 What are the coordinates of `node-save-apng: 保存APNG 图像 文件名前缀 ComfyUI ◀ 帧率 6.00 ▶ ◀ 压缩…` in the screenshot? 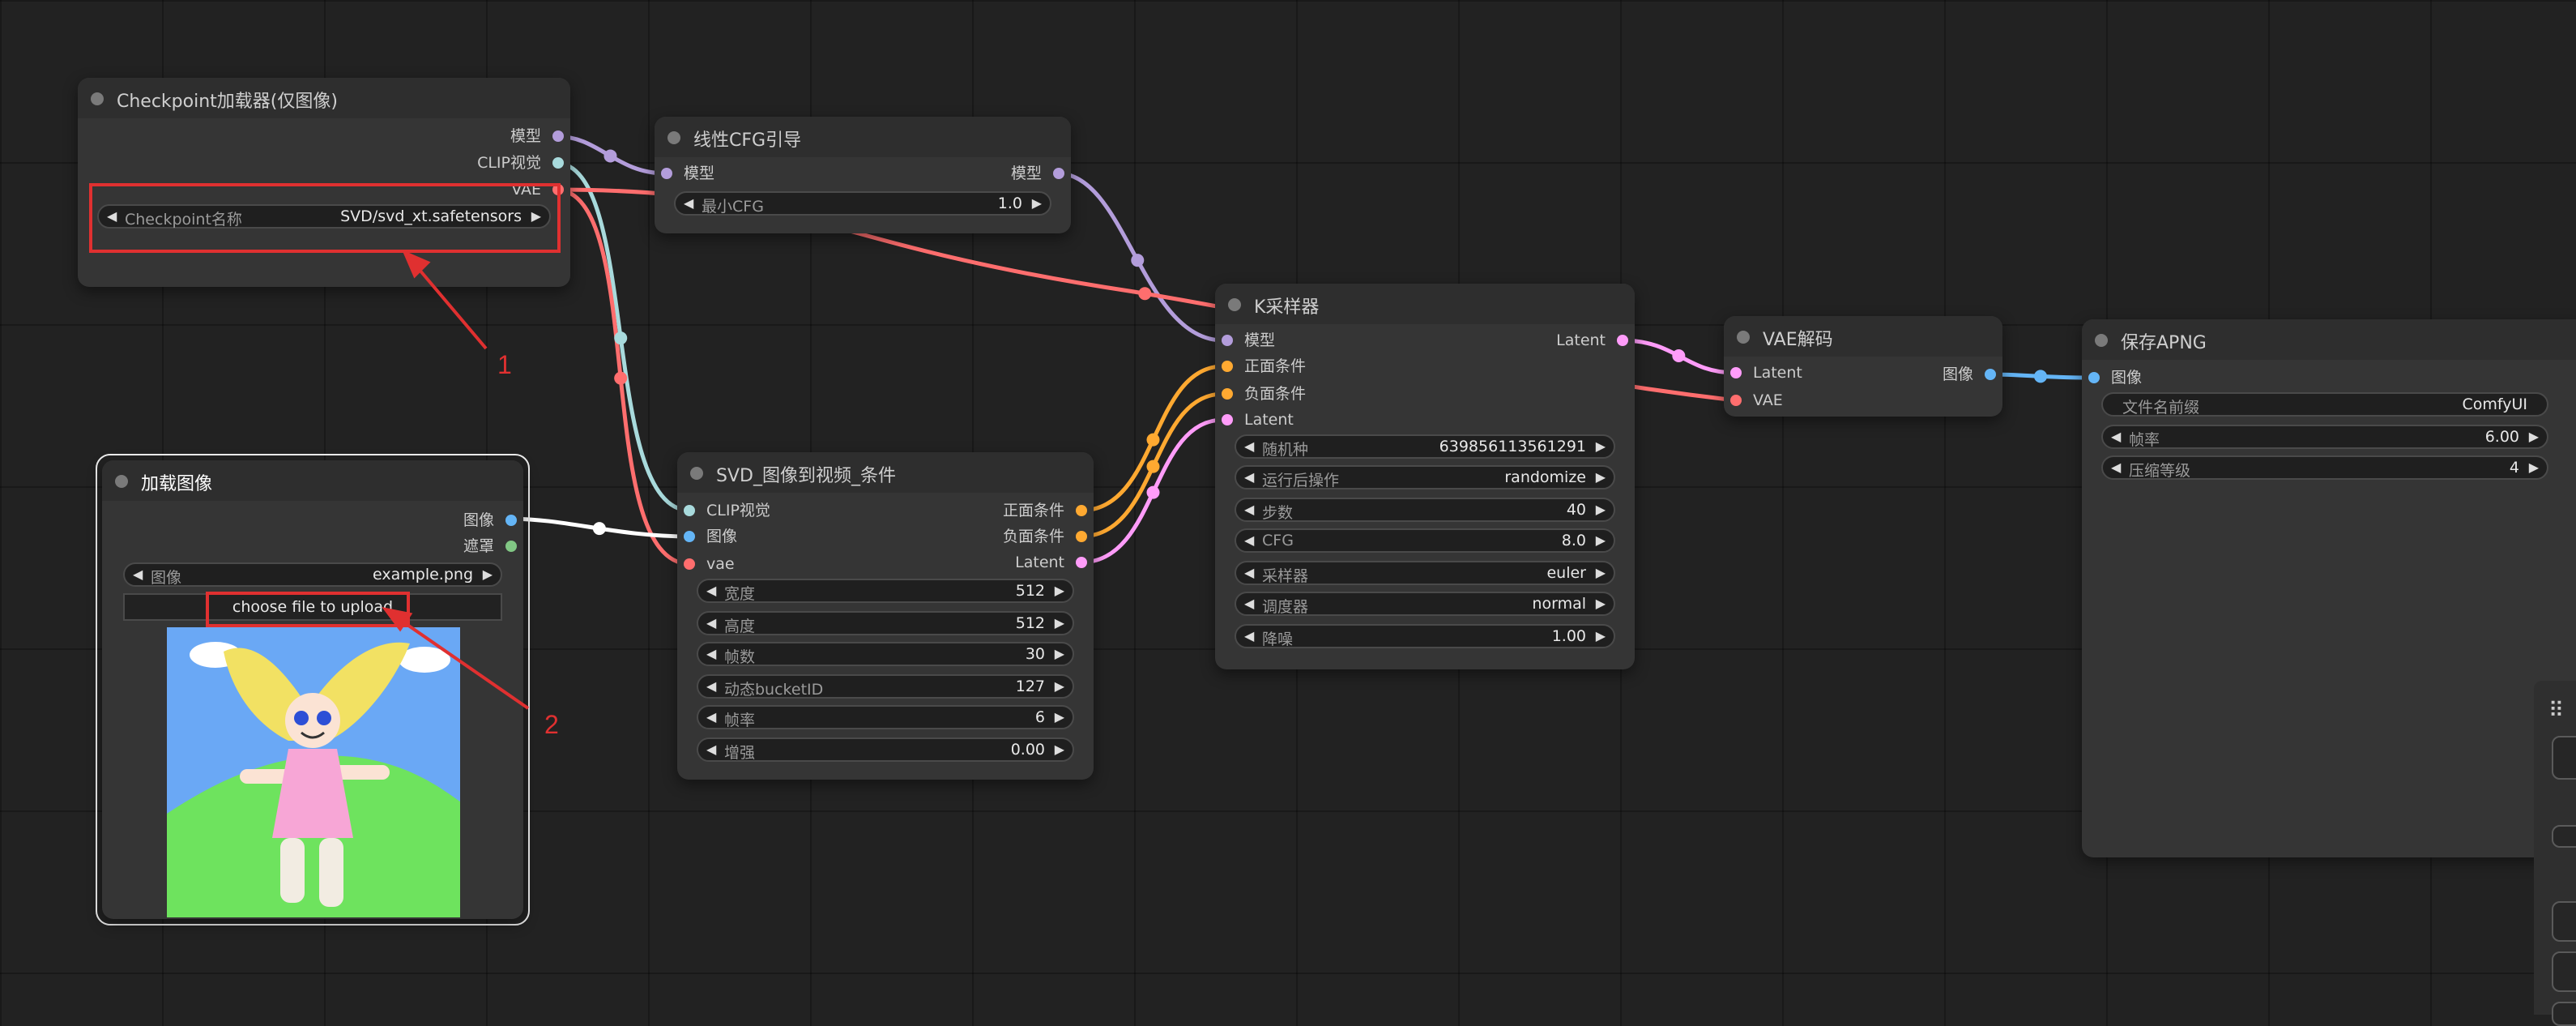 It's located at (2329, 588).